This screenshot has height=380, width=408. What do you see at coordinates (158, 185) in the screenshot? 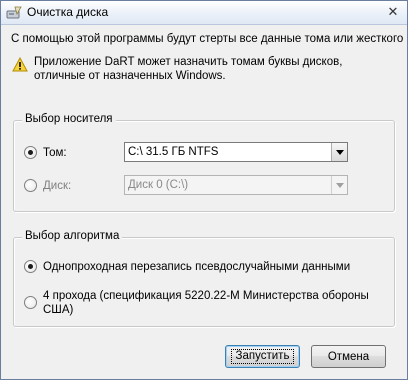
I see `disk-select-value: Диск 0 (C:\)` at bounding box center [158, 185].